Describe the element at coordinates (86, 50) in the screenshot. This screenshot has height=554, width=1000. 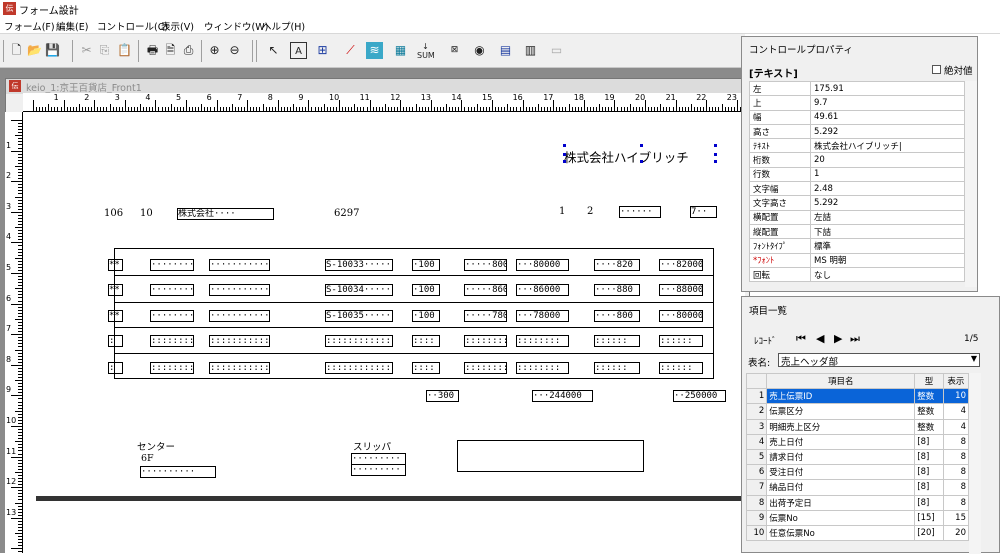
I see `cut-icon: ✂` at that location.